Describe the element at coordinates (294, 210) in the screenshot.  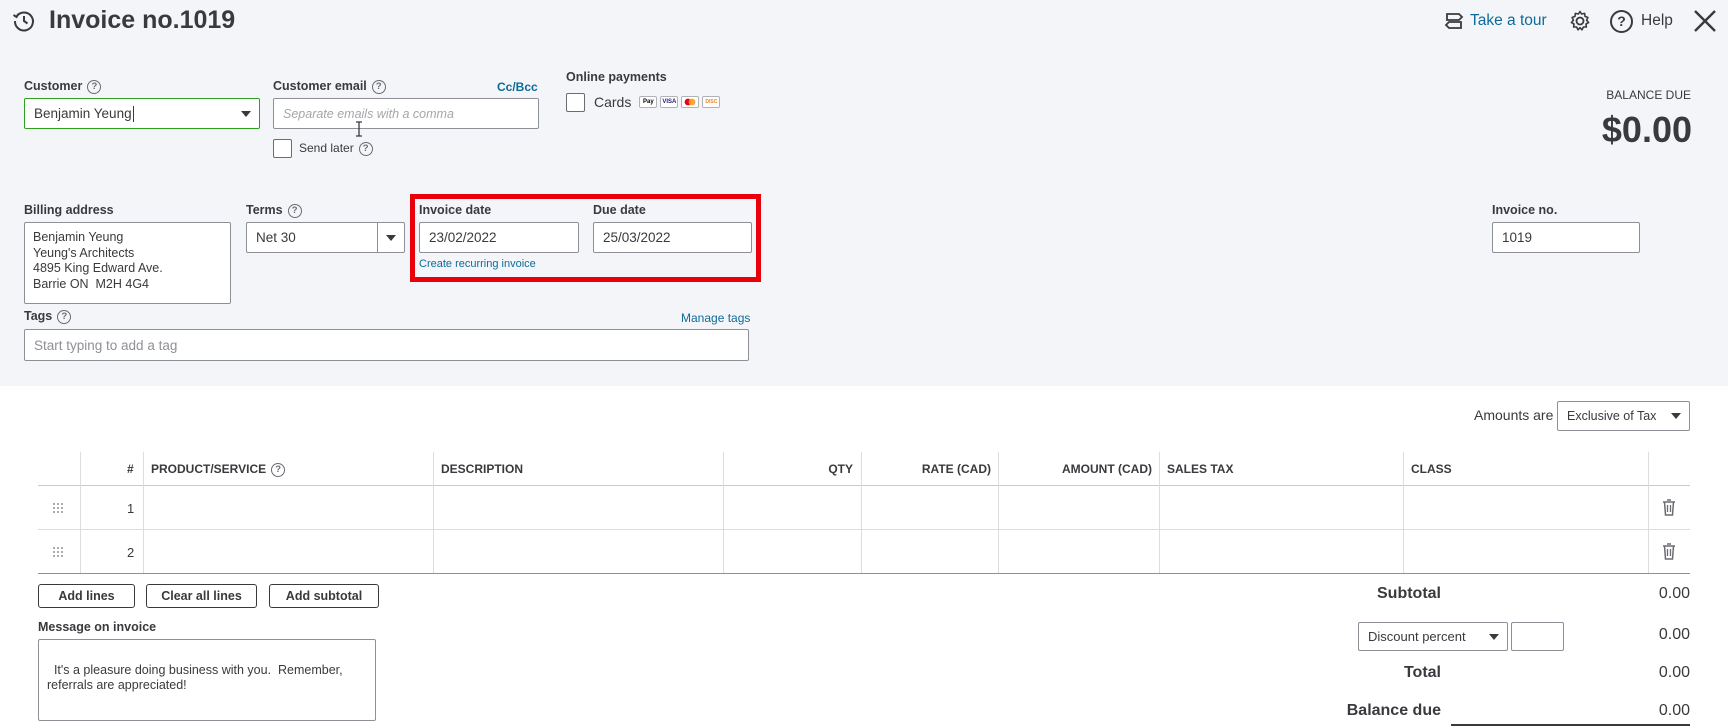
I see `terms-help-icon: ?` at that location.